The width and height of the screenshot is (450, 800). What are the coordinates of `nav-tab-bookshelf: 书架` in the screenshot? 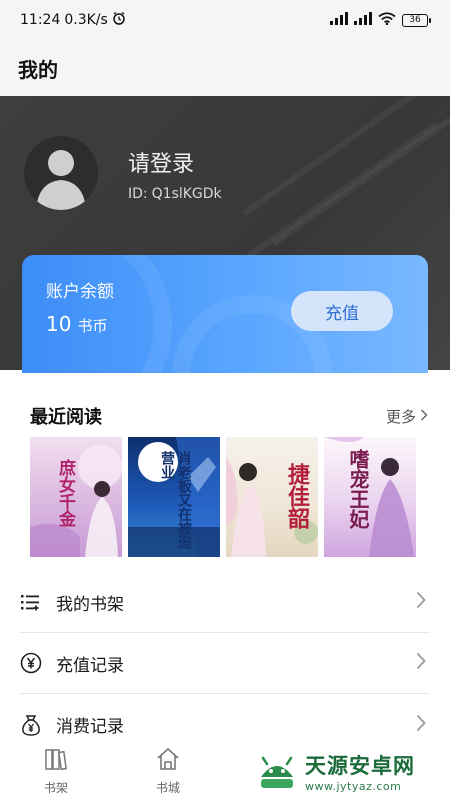 It's located at (56, 771).